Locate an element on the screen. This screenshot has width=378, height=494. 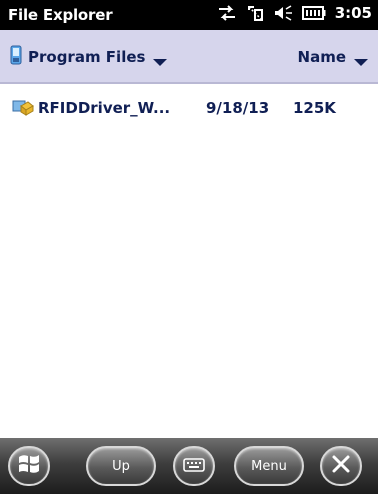
device-icon is located at coordinates (16, 57).